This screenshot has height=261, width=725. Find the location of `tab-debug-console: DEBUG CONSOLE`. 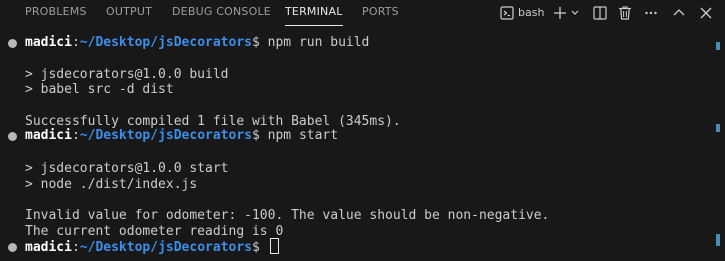

tab-debug-console: DEBUG CONSOLE is located at coordinates (221, 13).